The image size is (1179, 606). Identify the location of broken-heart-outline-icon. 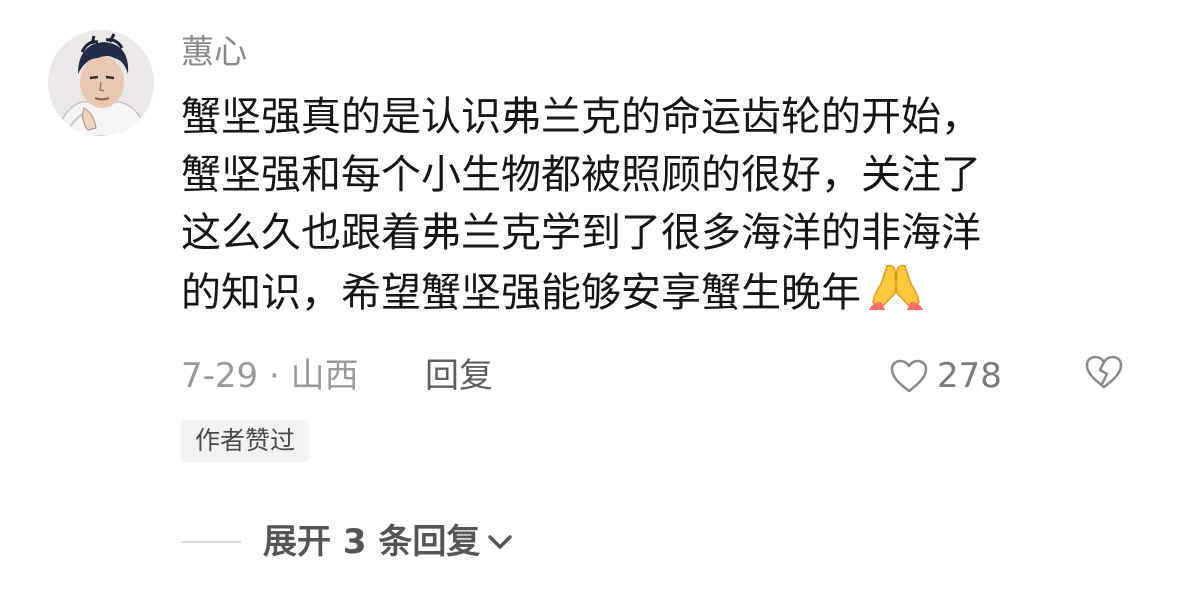
(1104, 372).